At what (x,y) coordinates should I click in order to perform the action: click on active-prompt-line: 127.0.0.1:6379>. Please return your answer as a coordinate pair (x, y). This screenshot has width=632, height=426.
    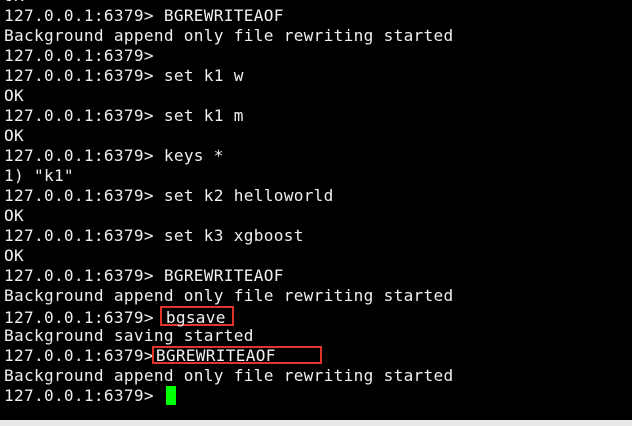
    Looking at the image, I should click on (316, 396).